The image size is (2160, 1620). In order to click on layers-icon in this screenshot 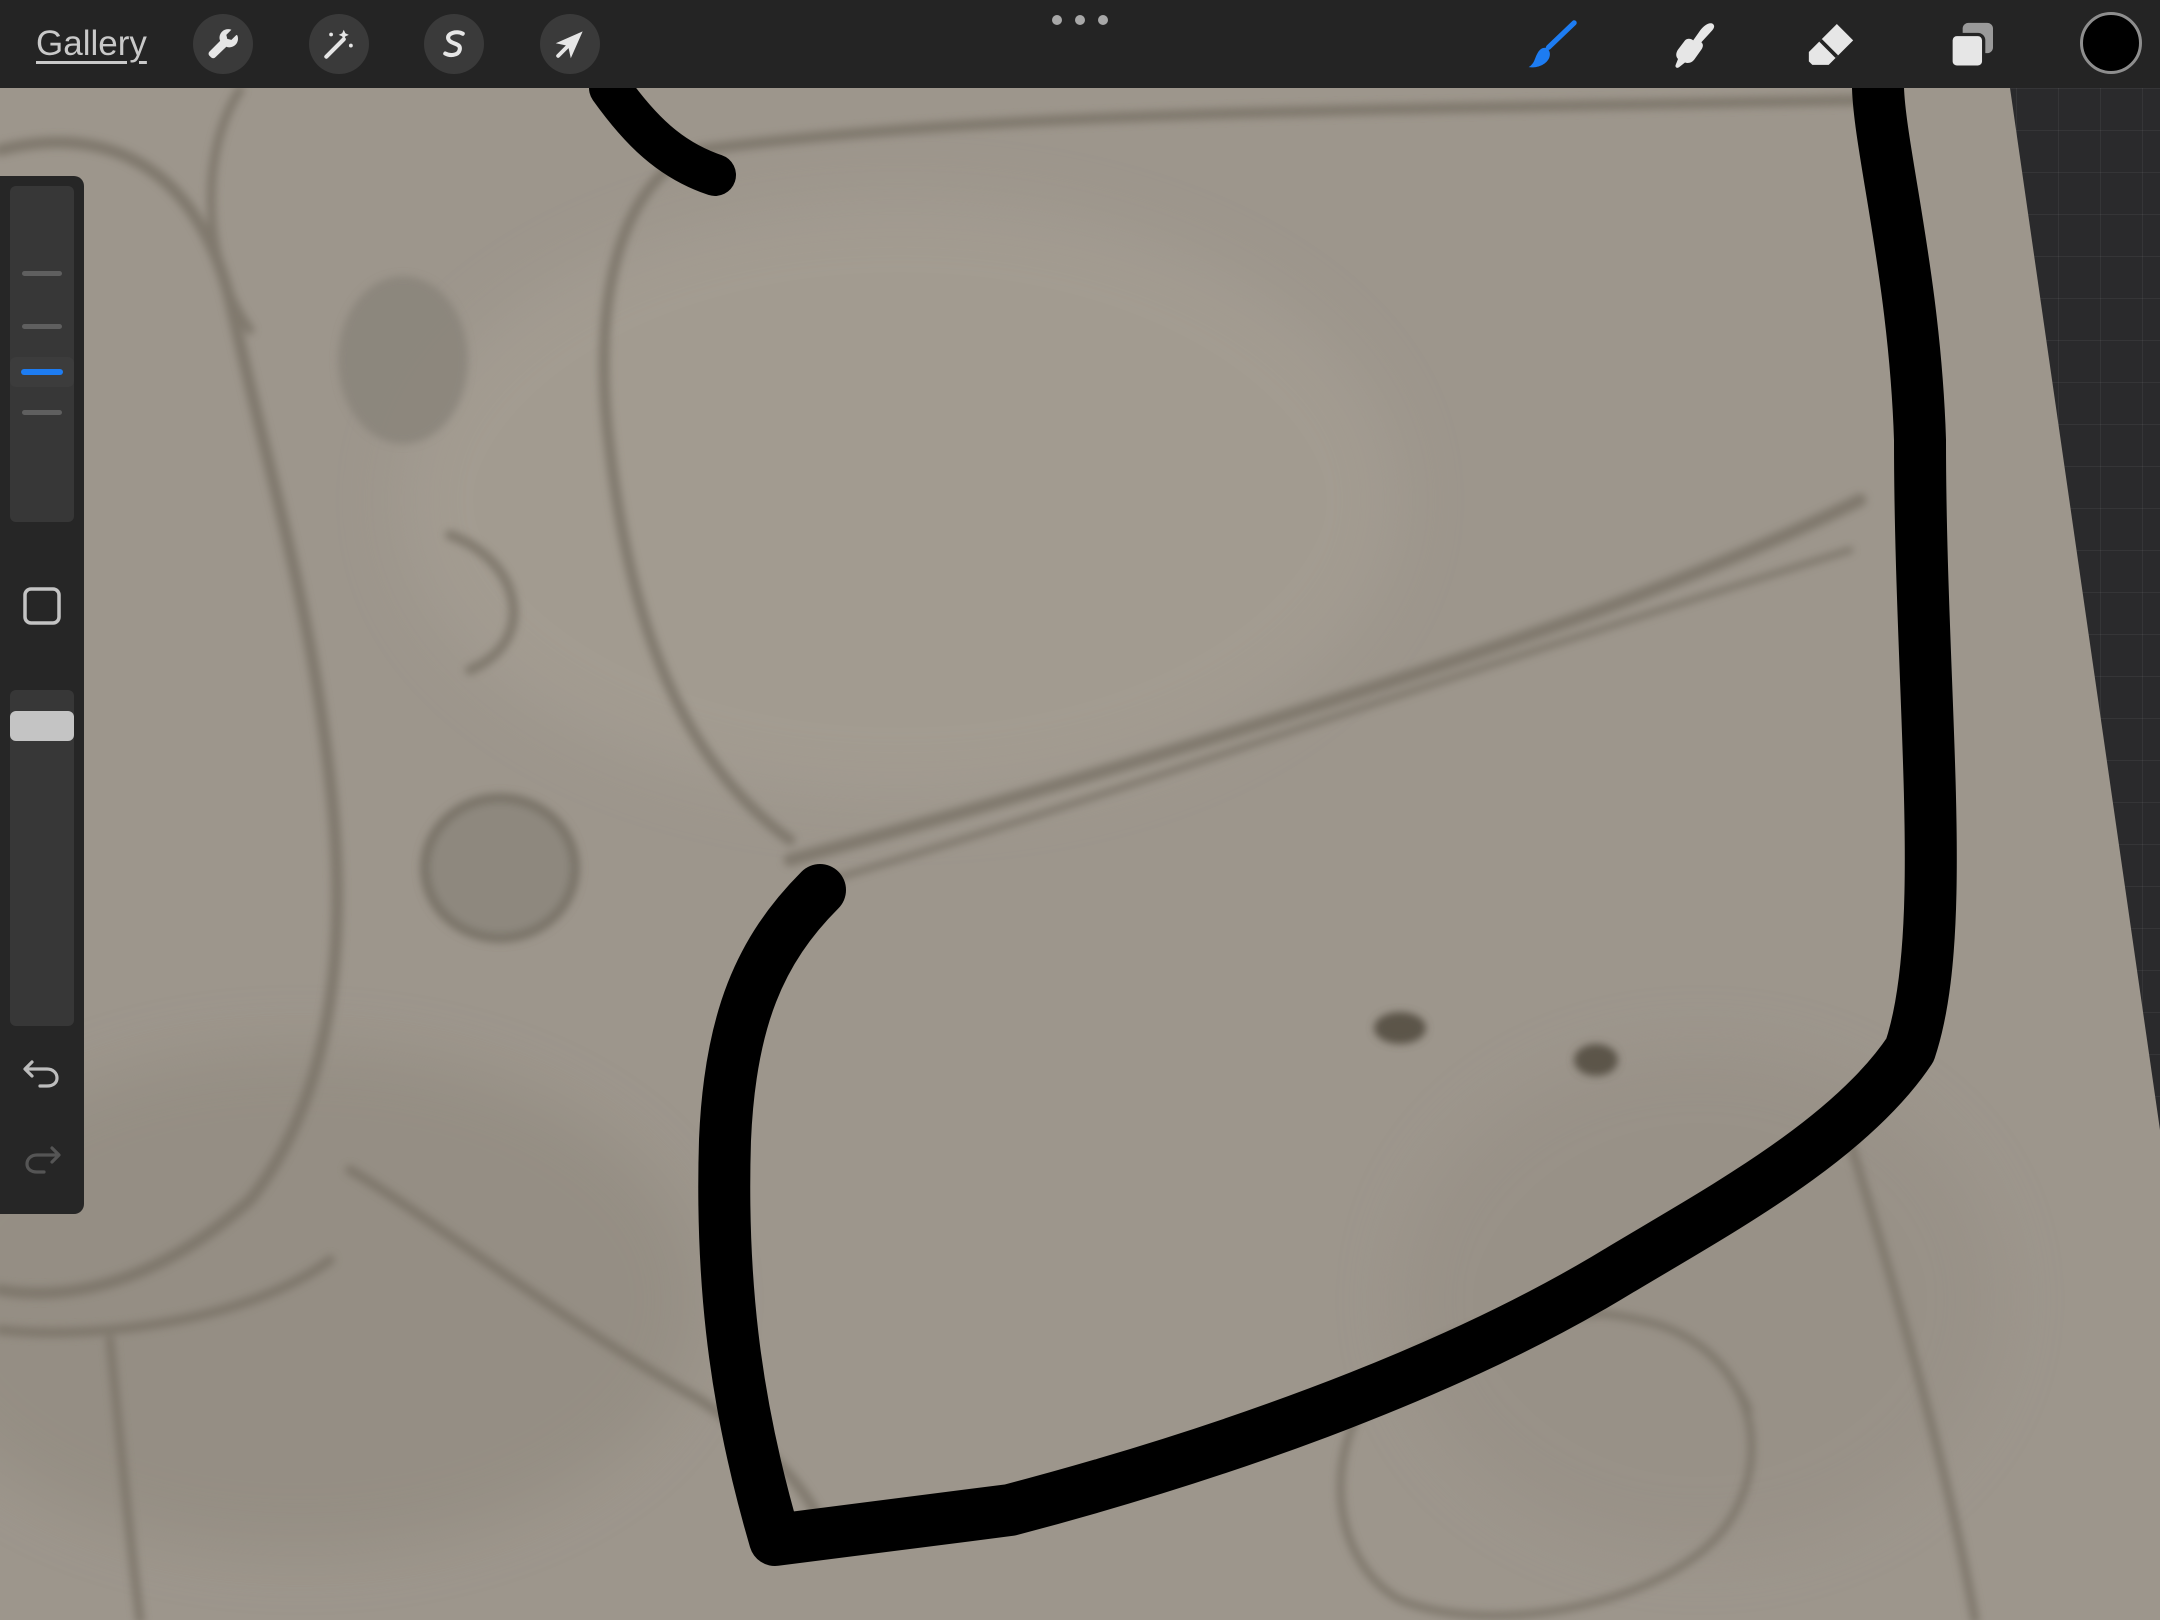, I will do `click(1971, 45)`.